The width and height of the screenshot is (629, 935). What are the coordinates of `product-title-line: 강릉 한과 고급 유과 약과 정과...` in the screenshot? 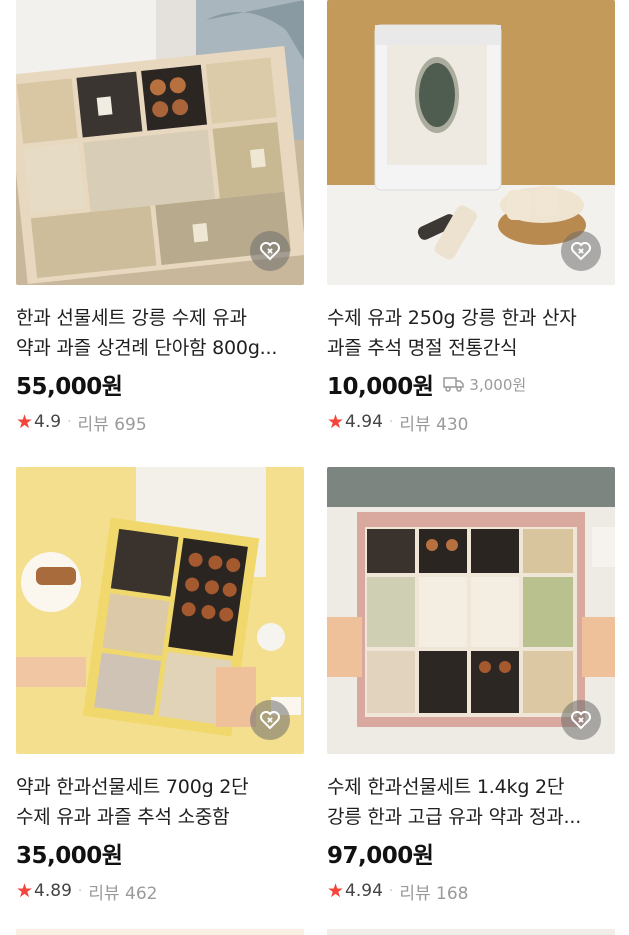 It's located at (454, 817).